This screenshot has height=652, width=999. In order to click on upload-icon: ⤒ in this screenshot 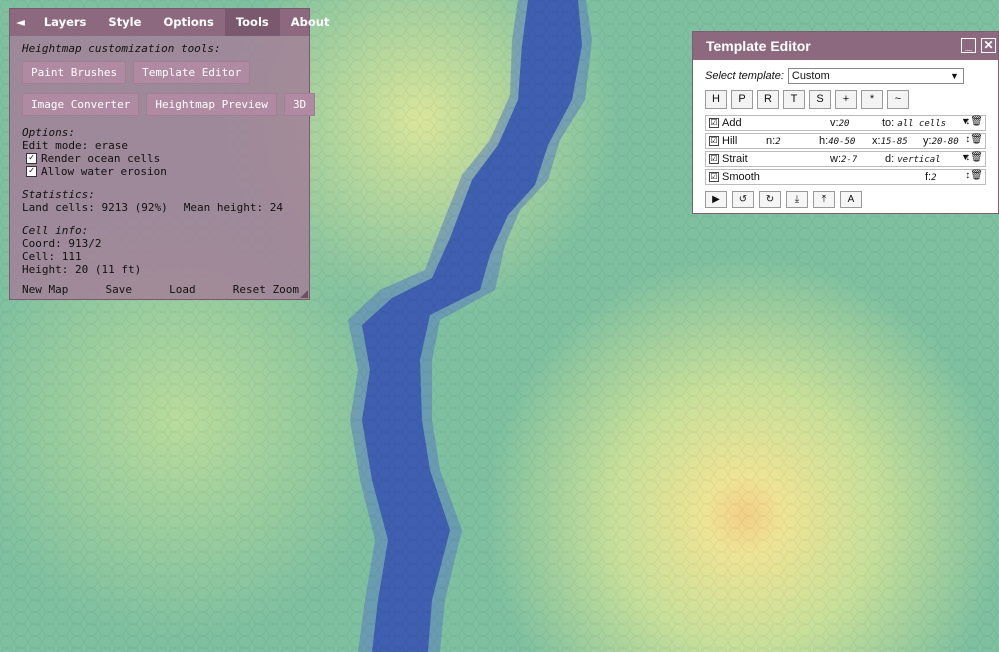, I will do `click(824, 199)`.